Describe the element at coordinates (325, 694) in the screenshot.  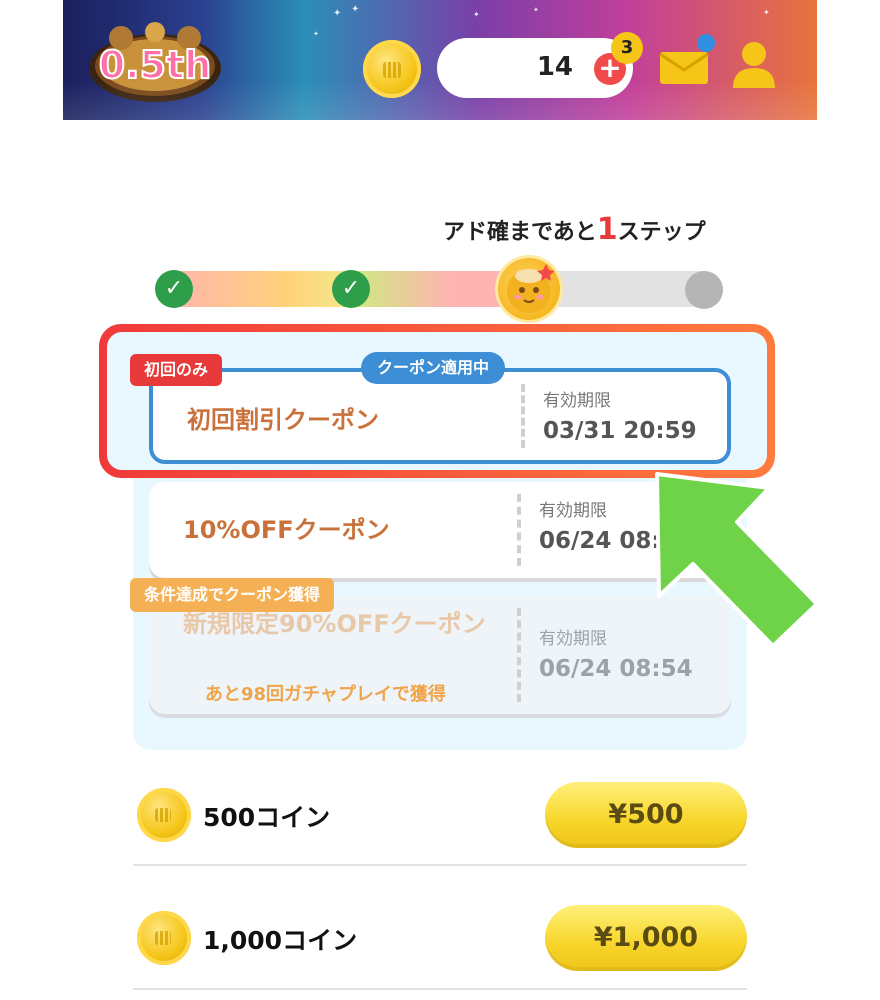
I see `coupon-condition-note: あと98回ガチャプレイで獲得` at that location.